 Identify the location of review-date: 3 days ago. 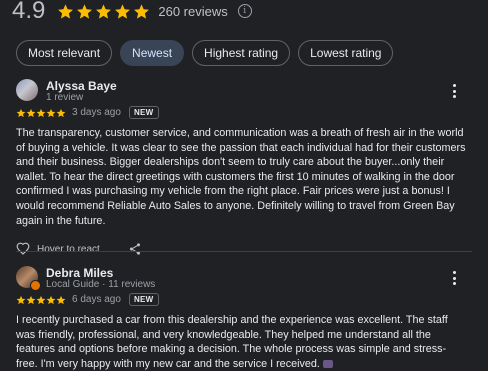
(96, 112).